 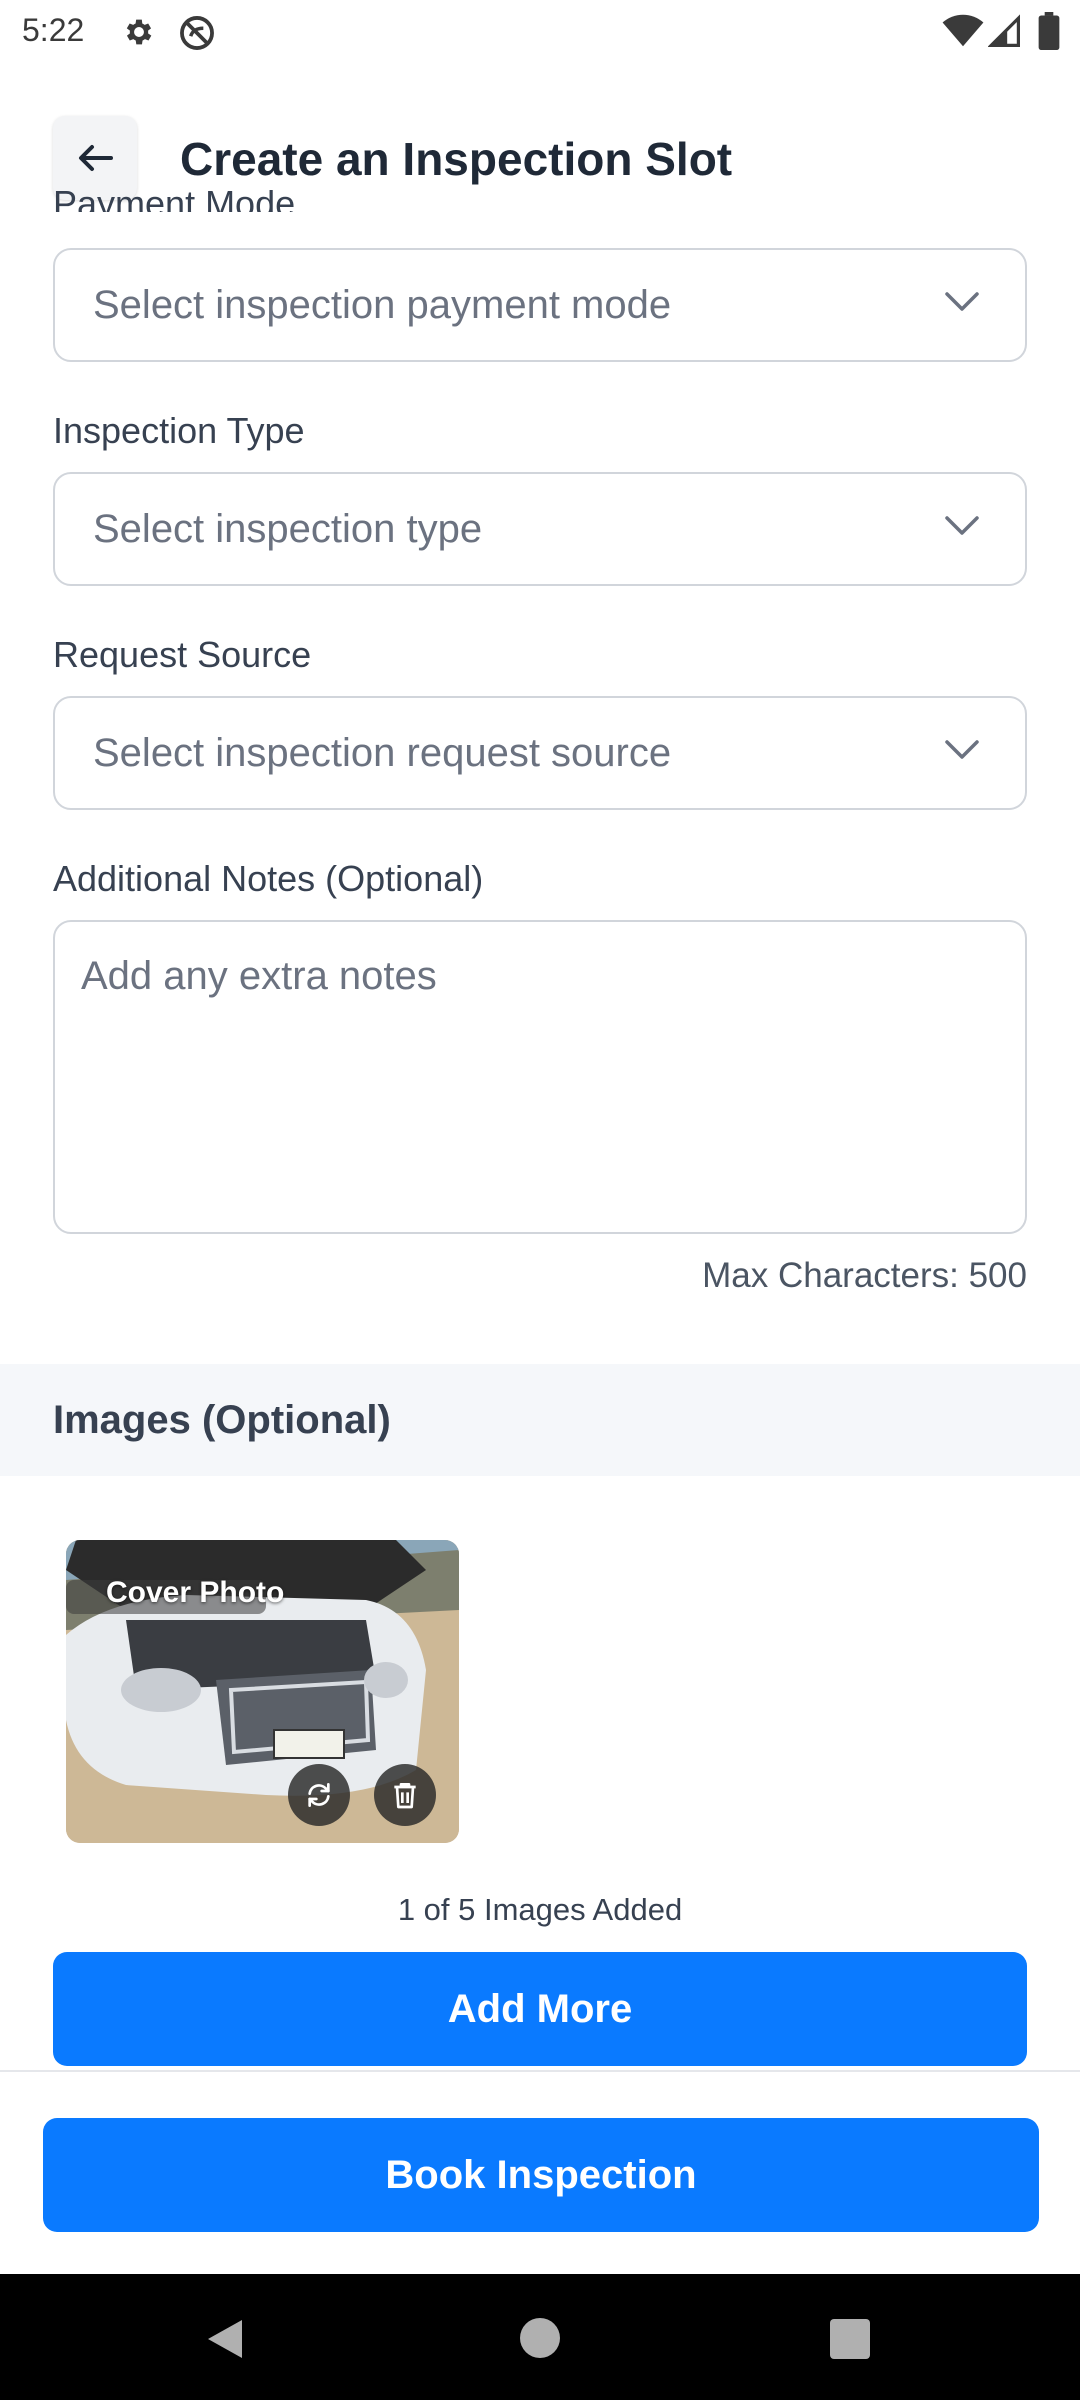 I want to click on book-inspection-button: Book Inspection, so click(x=541, y=2175).